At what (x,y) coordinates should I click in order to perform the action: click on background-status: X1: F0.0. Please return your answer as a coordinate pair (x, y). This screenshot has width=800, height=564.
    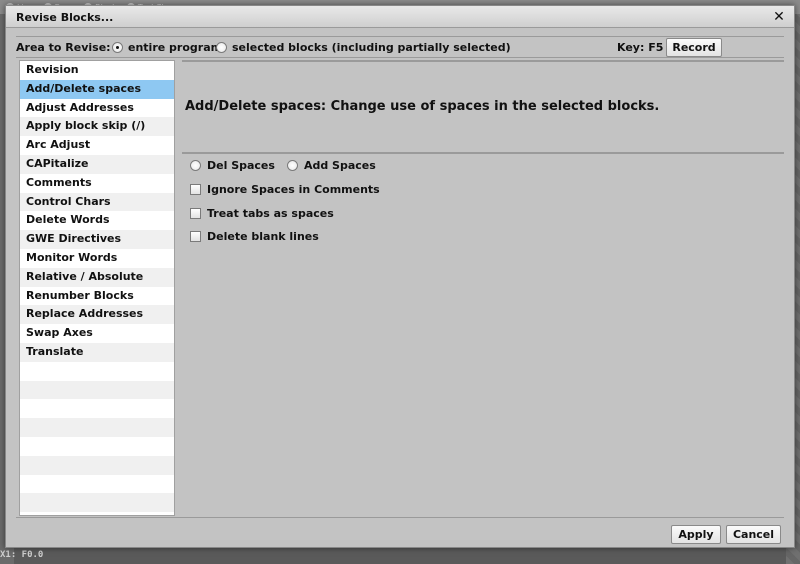
    Looking at the image, I should click on (22, 555).